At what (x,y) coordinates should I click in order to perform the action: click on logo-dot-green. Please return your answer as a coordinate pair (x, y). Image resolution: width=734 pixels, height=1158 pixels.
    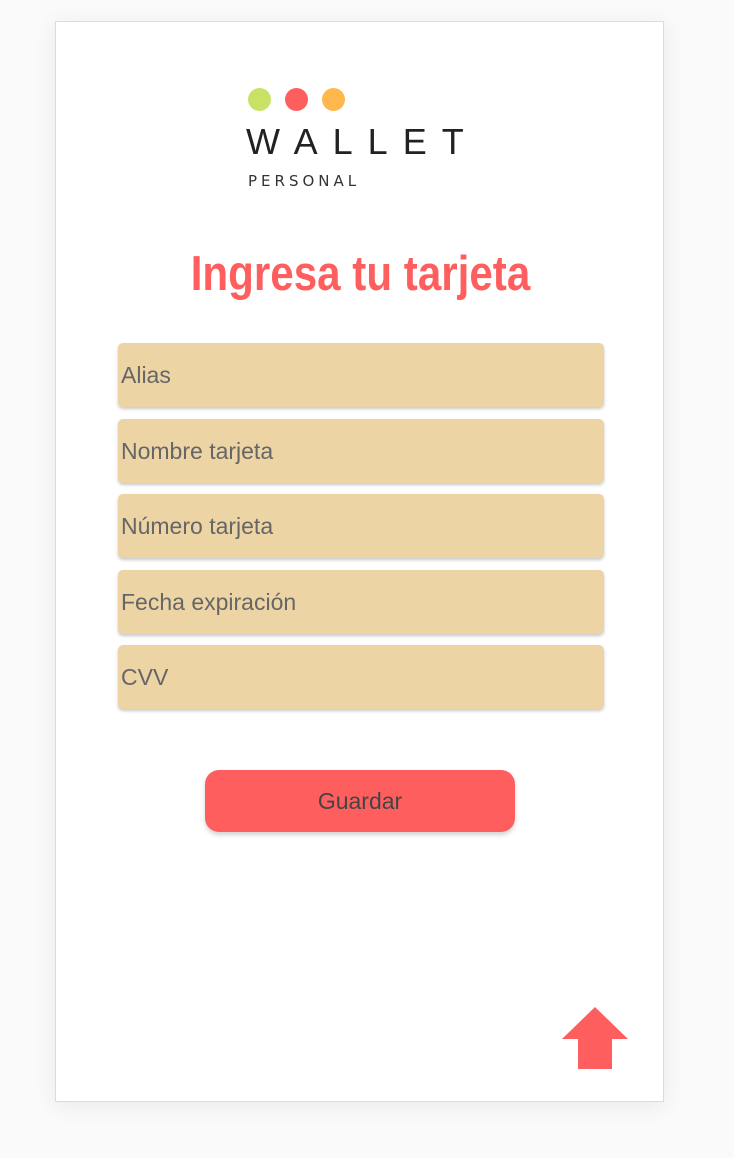
    Looking at the image, I should click on (259, 99).